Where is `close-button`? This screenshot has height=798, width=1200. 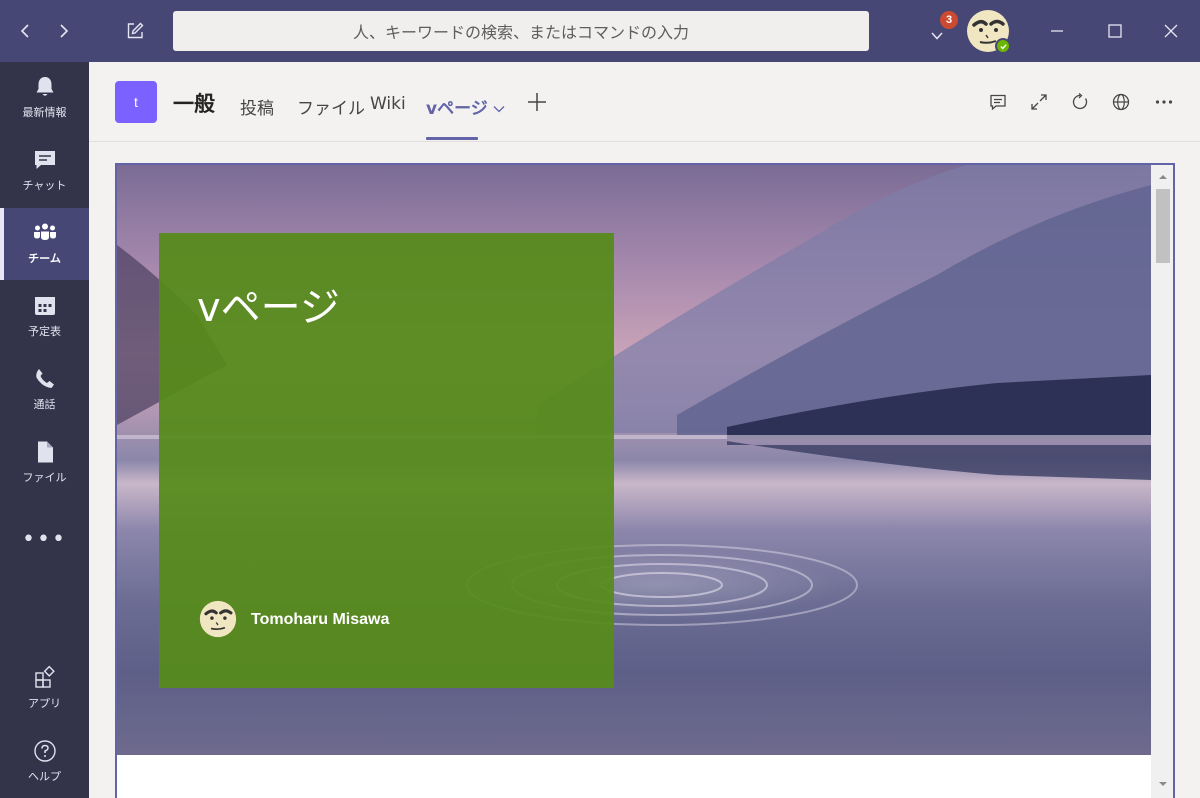 close-button is located at coordinates (1171, 31).